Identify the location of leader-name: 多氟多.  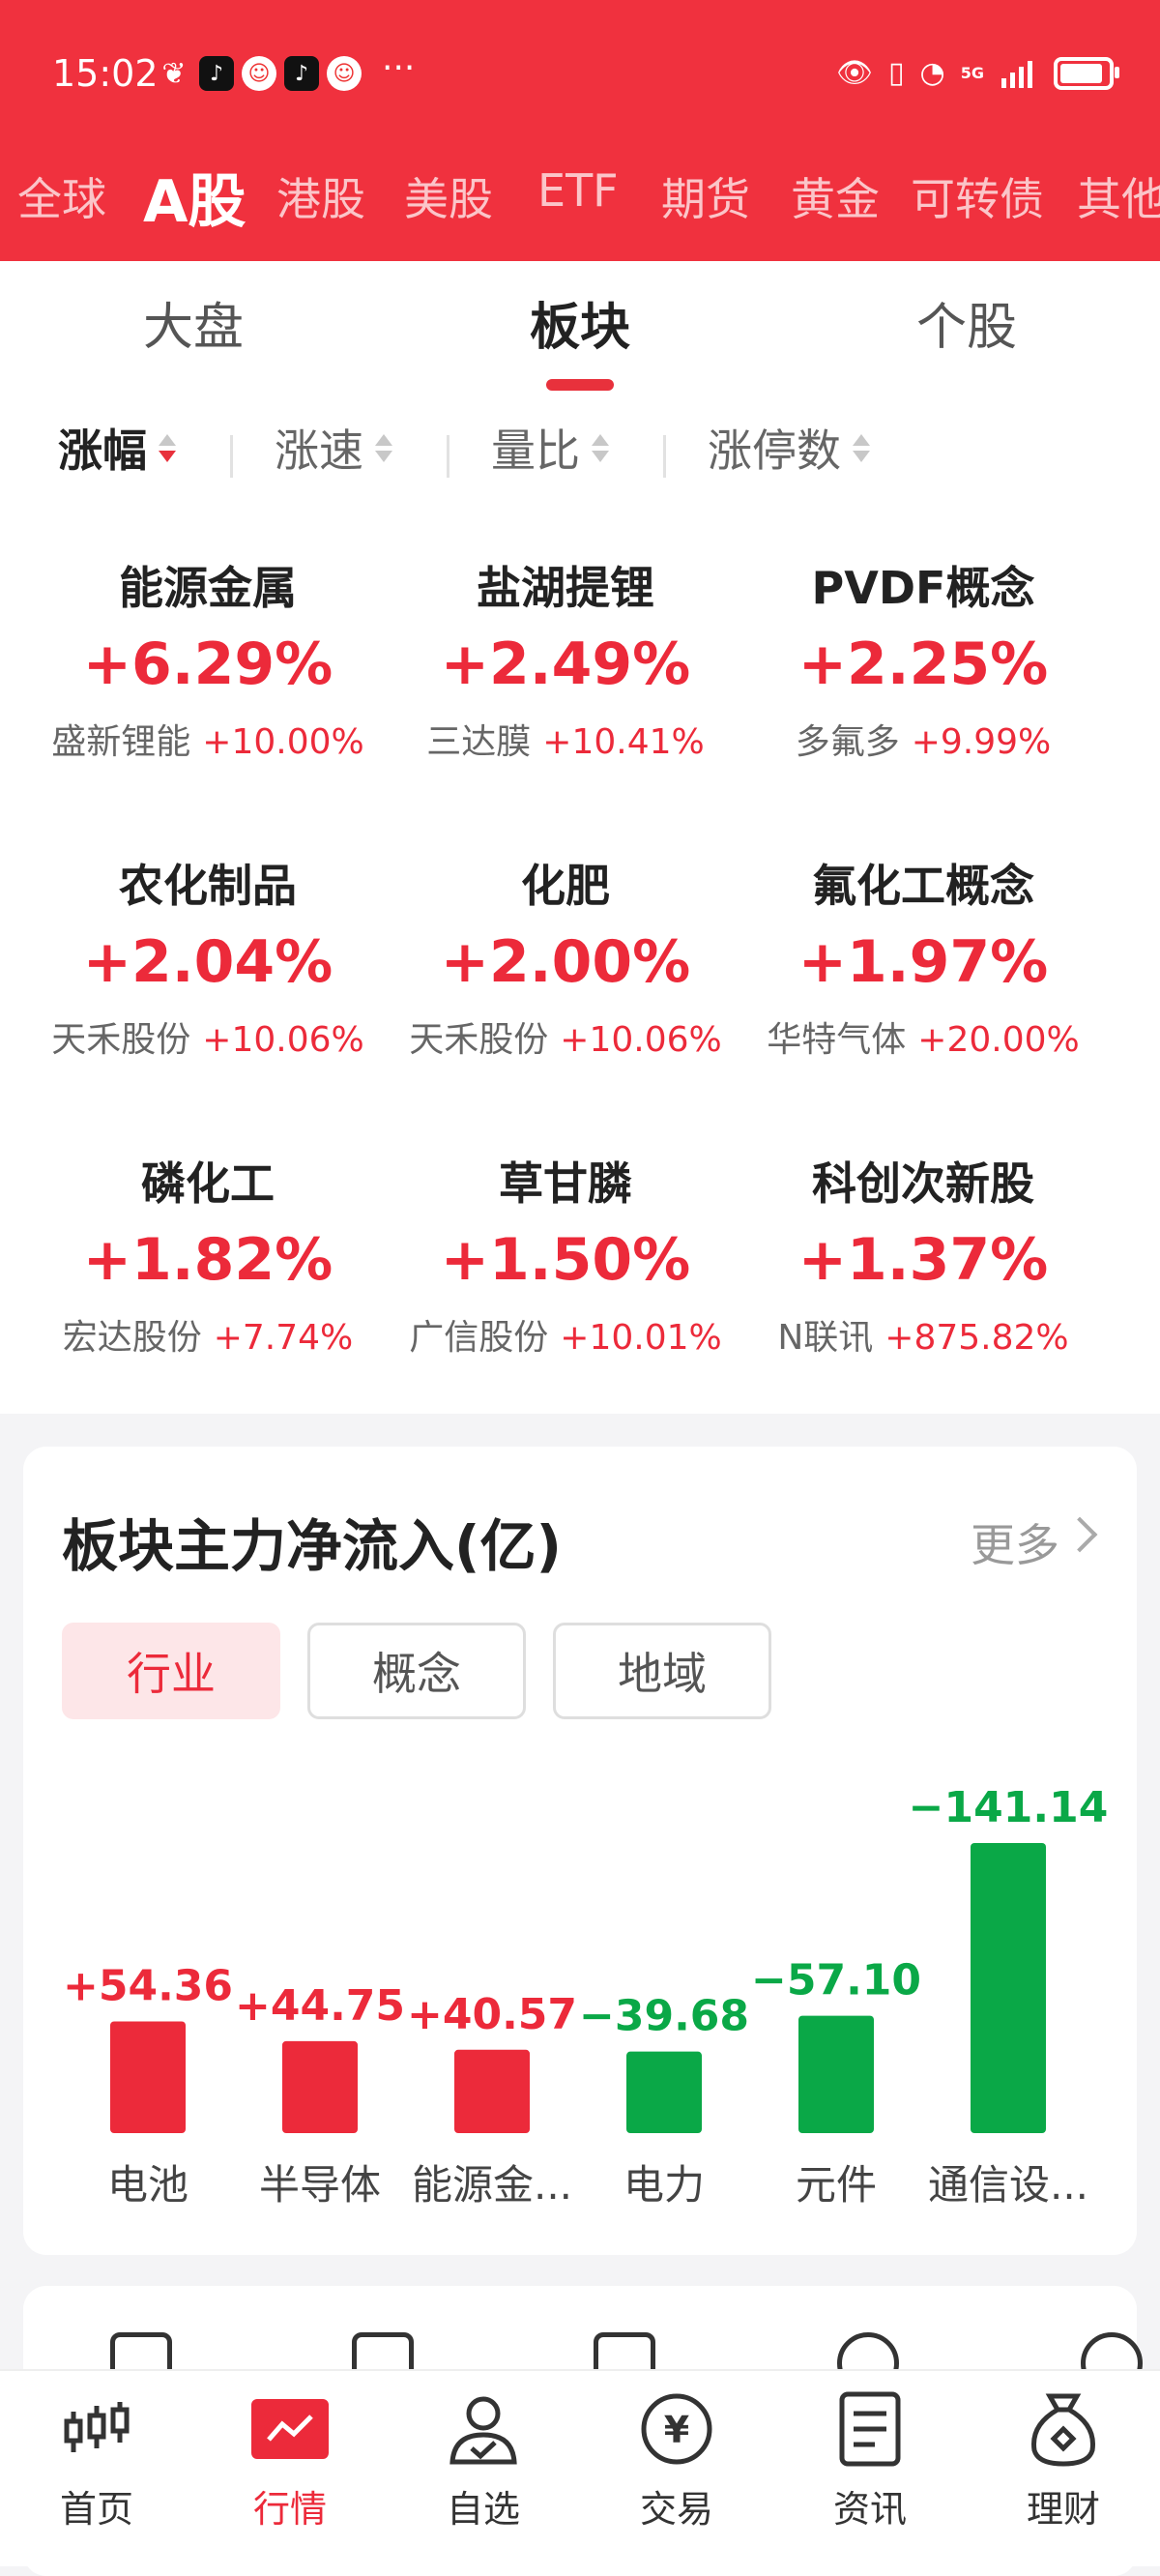
(847, 742).